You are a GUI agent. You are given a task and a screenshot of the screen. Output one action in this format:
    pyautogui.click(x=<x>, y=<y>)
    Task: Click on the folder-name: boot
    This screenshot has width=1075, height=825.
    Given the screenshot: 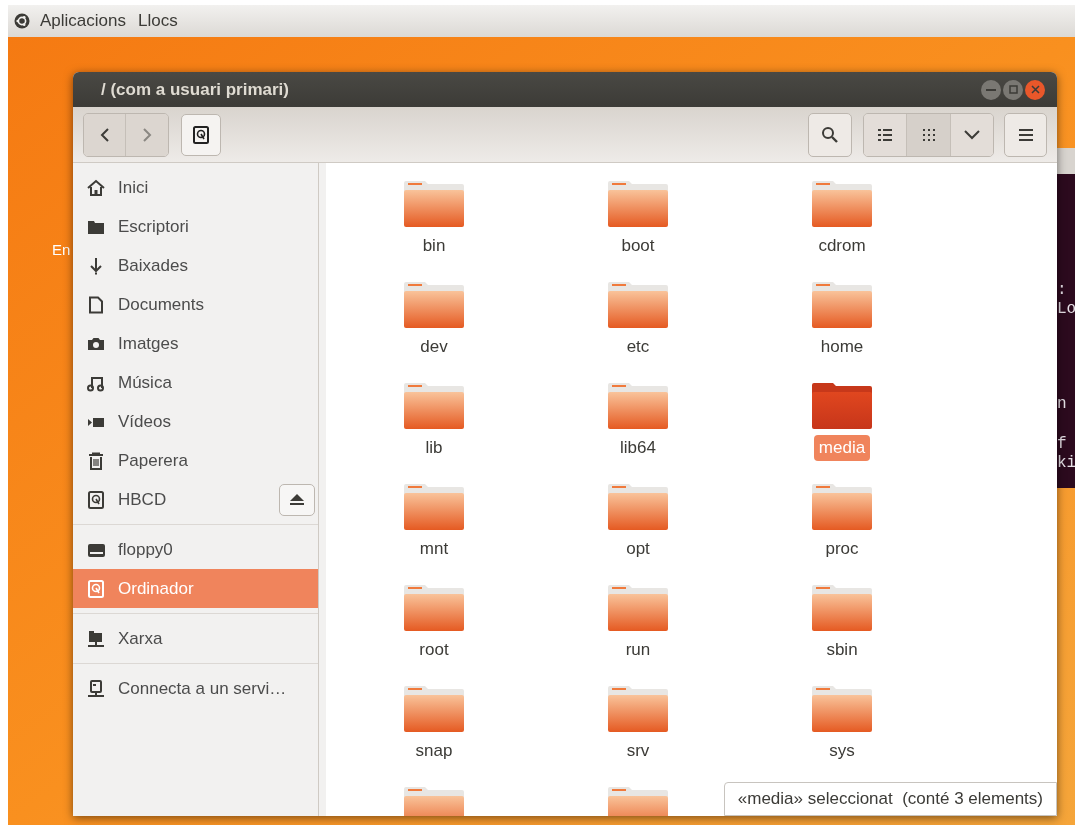 What is the action you would take?
    pyautogui.click(x=638, y=246)
    